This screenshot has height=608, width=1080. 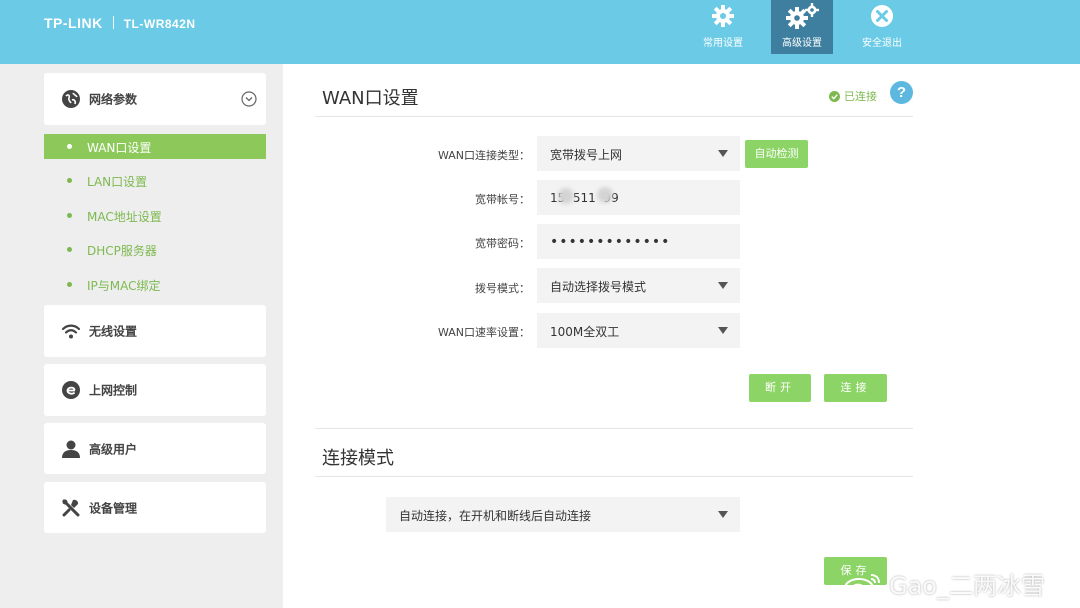 What do you see at coordinates (71, 331) in the screenshot?
I see `wifi-icon` at bounding box center [71, 331].